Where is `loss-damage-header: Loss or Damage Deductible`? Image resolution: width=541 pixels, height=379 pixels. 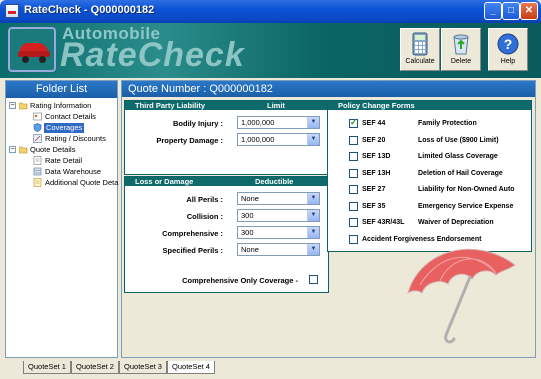 loss-damage-header: Loss or Damage Deductible is located at coordinates (226, 181).